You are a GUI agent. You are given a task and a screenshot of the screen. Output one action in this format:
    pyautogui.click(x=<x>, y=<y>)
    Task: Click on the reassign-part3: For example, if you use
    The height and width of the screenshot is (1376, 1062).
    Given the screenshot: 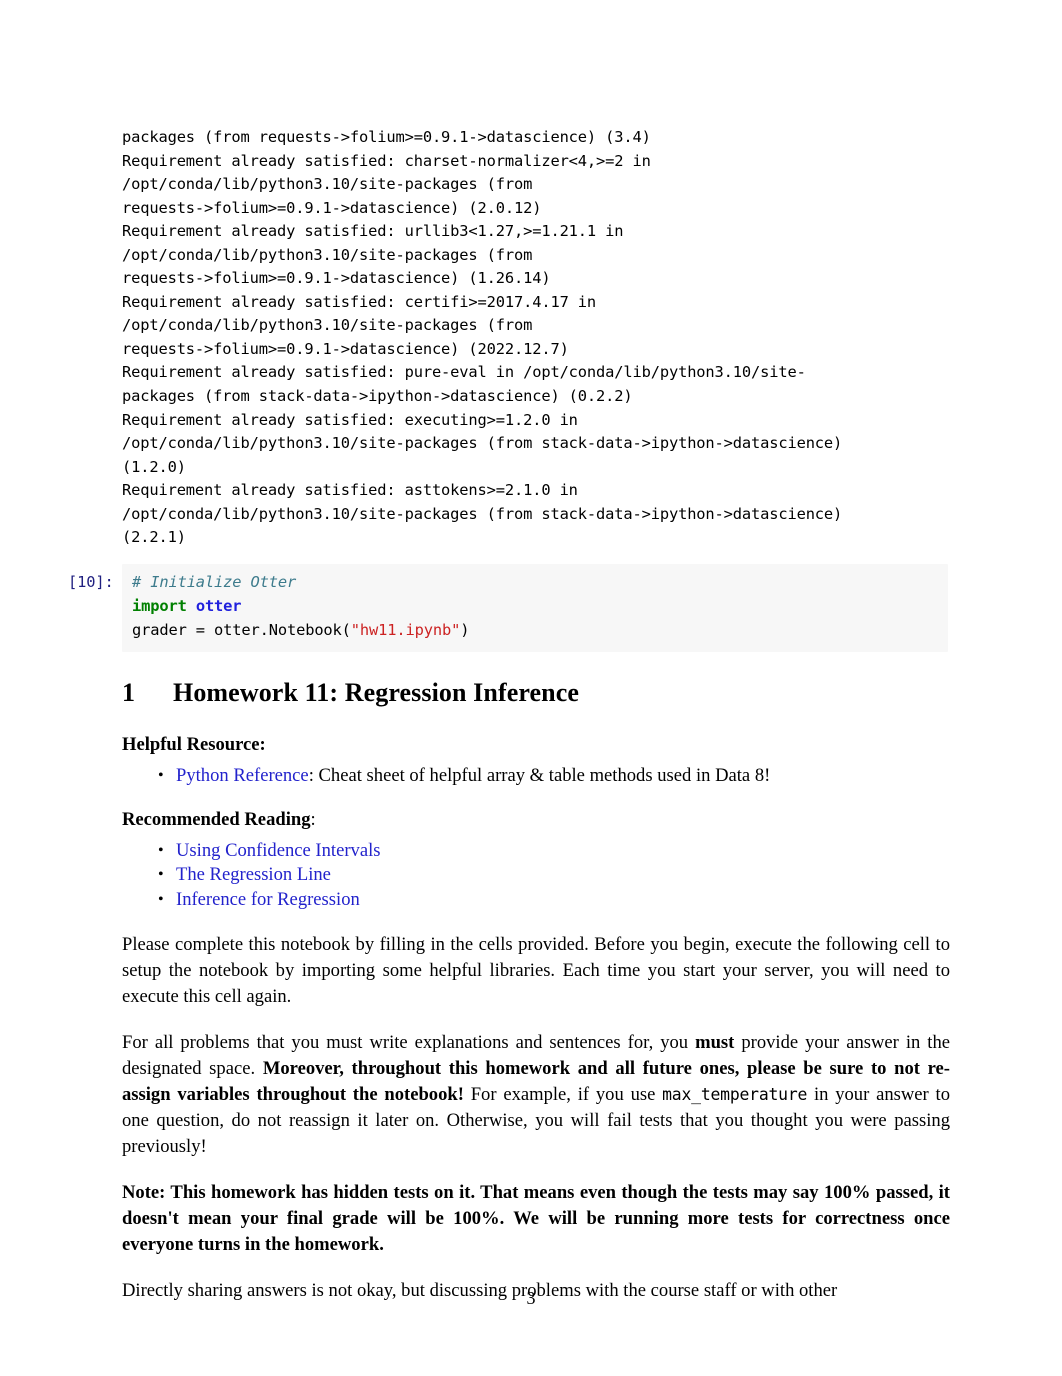 What is the action you would take?
    pyautogui.click(x=563, y=1094)
    